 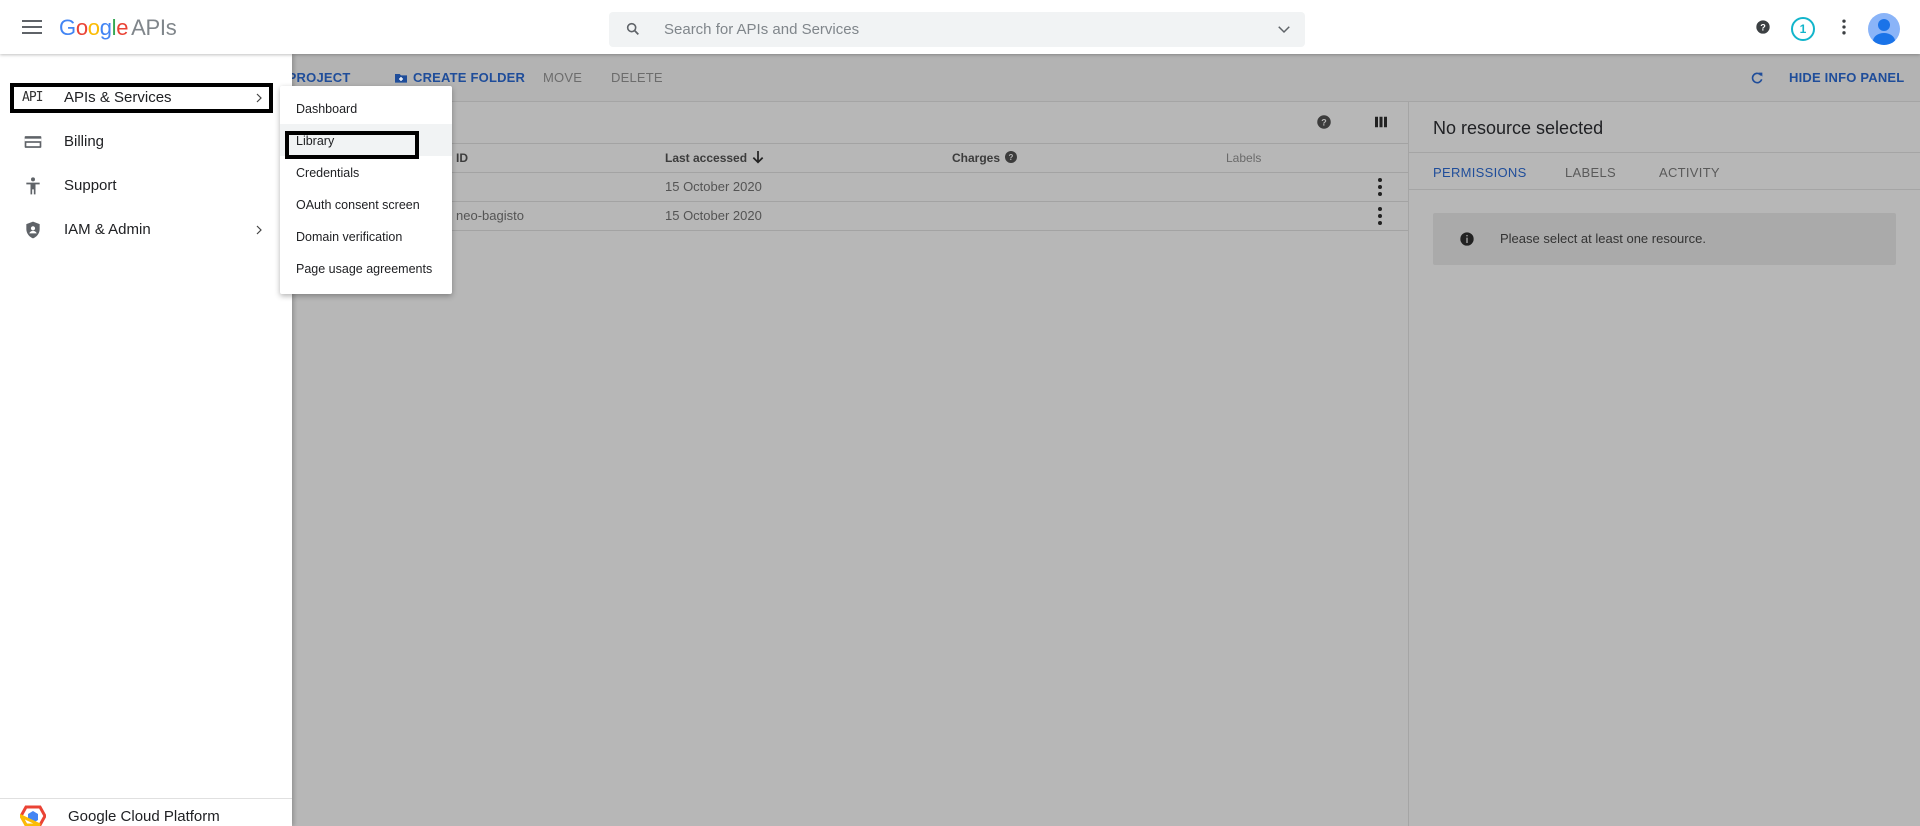 I want to click on tab-labels: LABELS, so click(x=1590, y=172).